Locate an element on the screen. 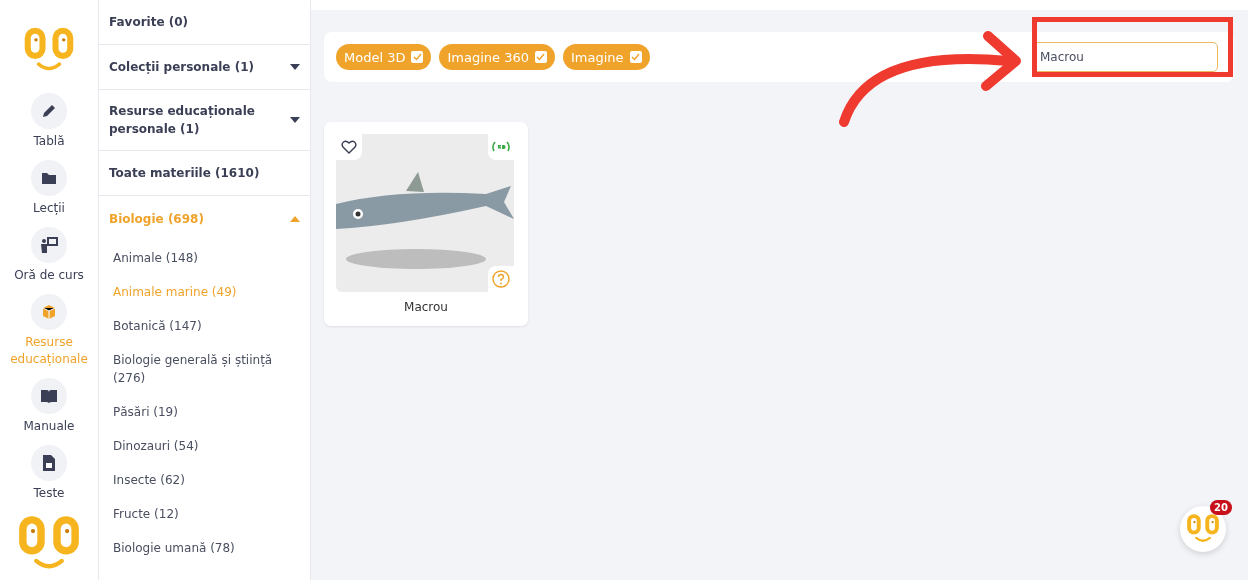 The image size is (1248, 580). heart-icon is located at coordinates (349, 147).